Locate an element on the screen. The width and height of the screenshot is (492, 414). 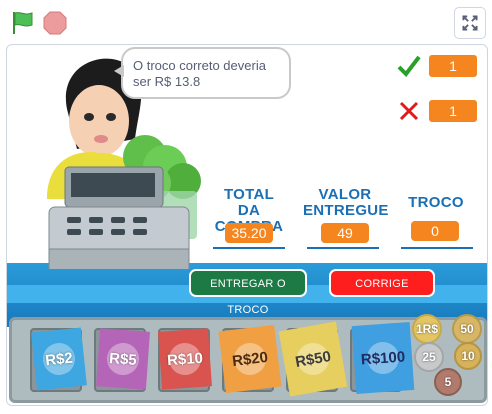
note-50: R$50 is located at coordinates (313, 359).